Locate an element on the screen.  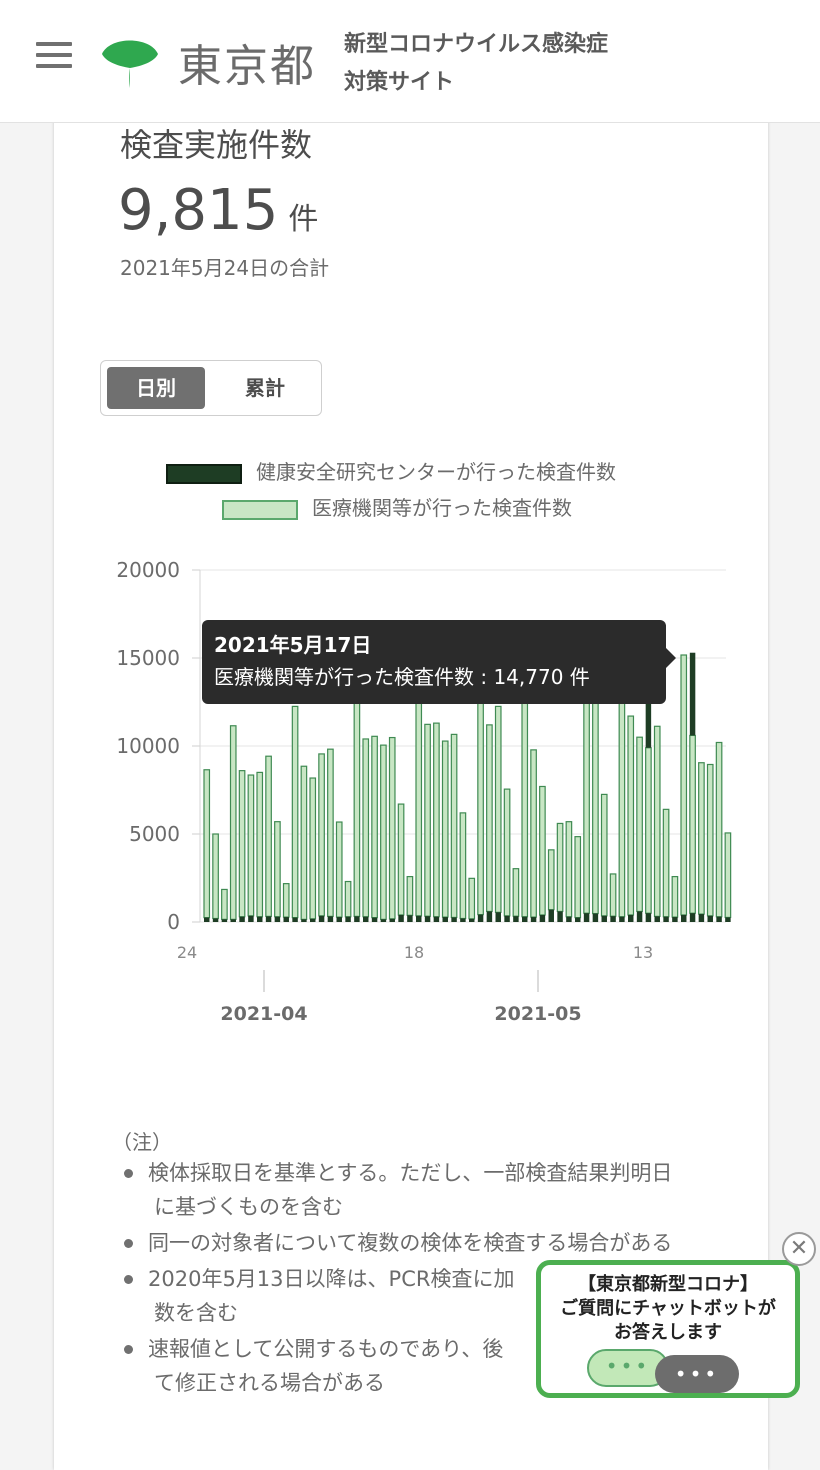
menu-icon is located at coordinates (54, 55).